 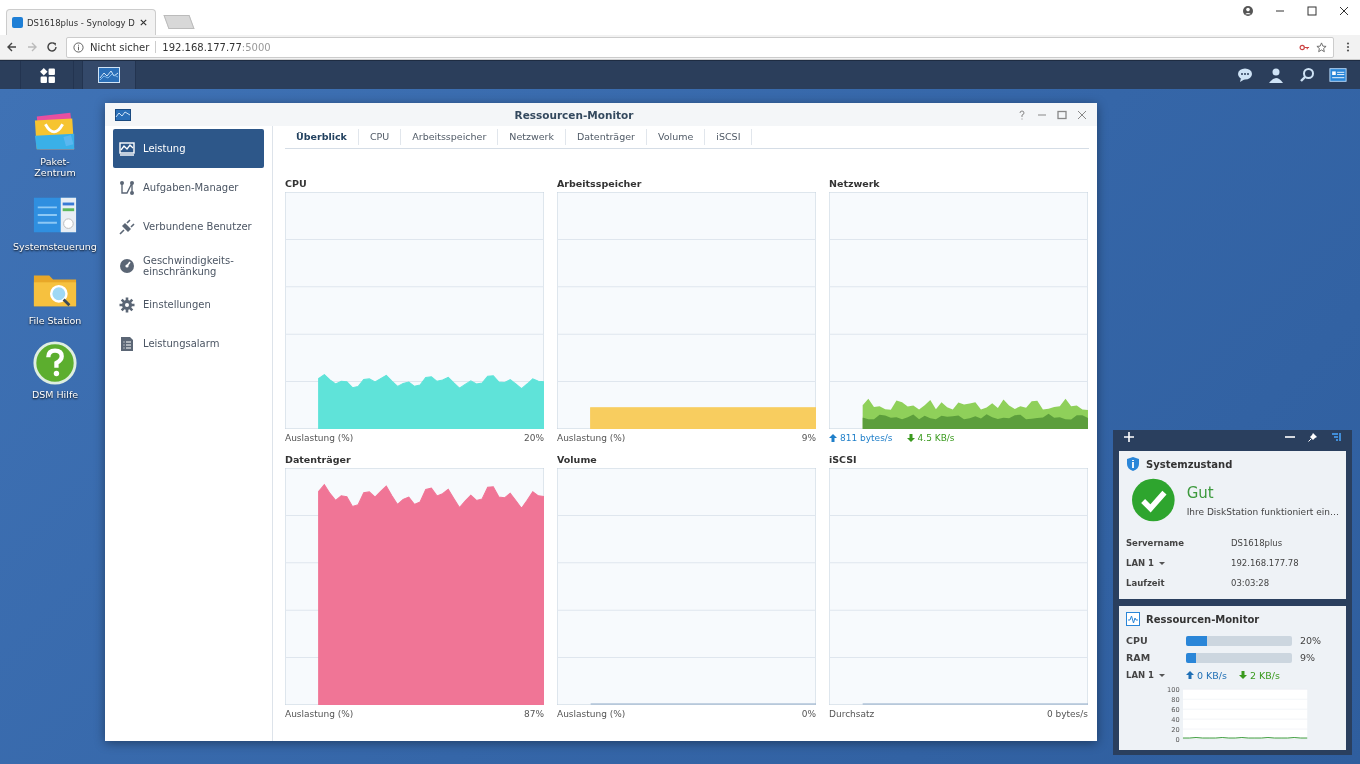 I want to click on back-icon, so click(x=12, y=47).